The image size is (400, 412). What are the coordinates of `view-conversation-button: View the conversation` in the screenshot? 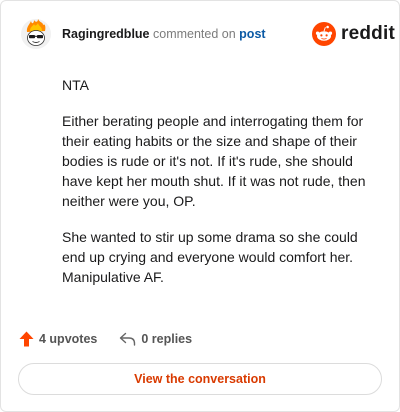 It's located at (200, 379).